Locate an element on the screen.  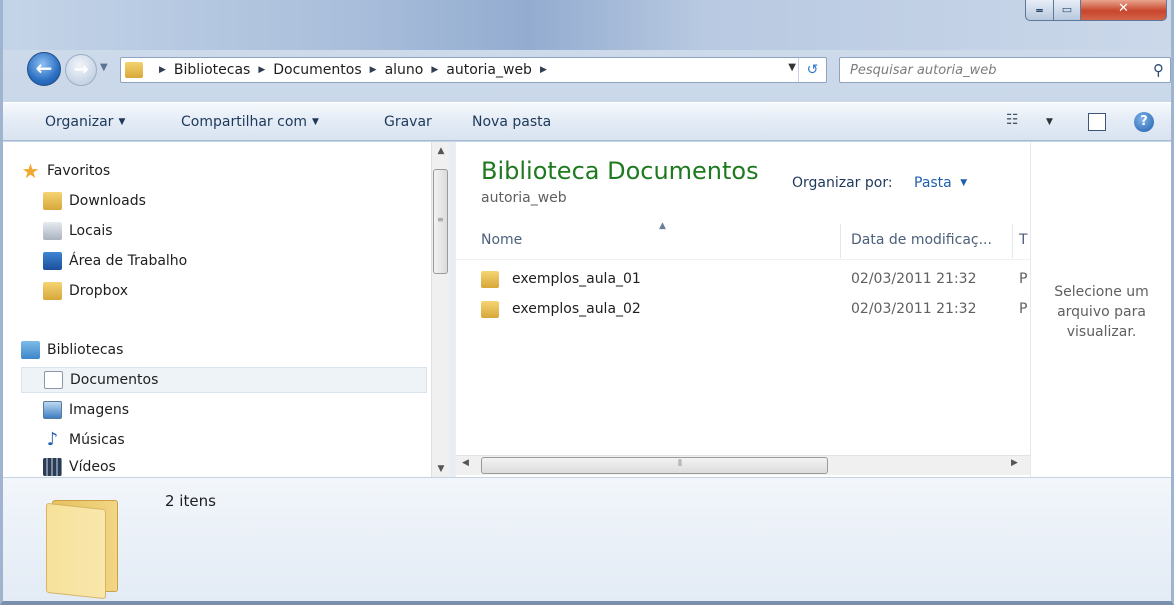
nav-item-label: Músicas is located at coordinates (97, 440).